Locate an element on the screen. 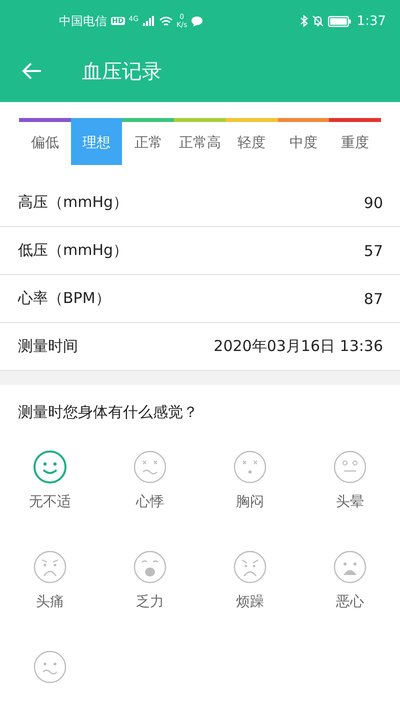 The image size is (400, 711). bluetooth-icon is located at coordinates (304, 21).